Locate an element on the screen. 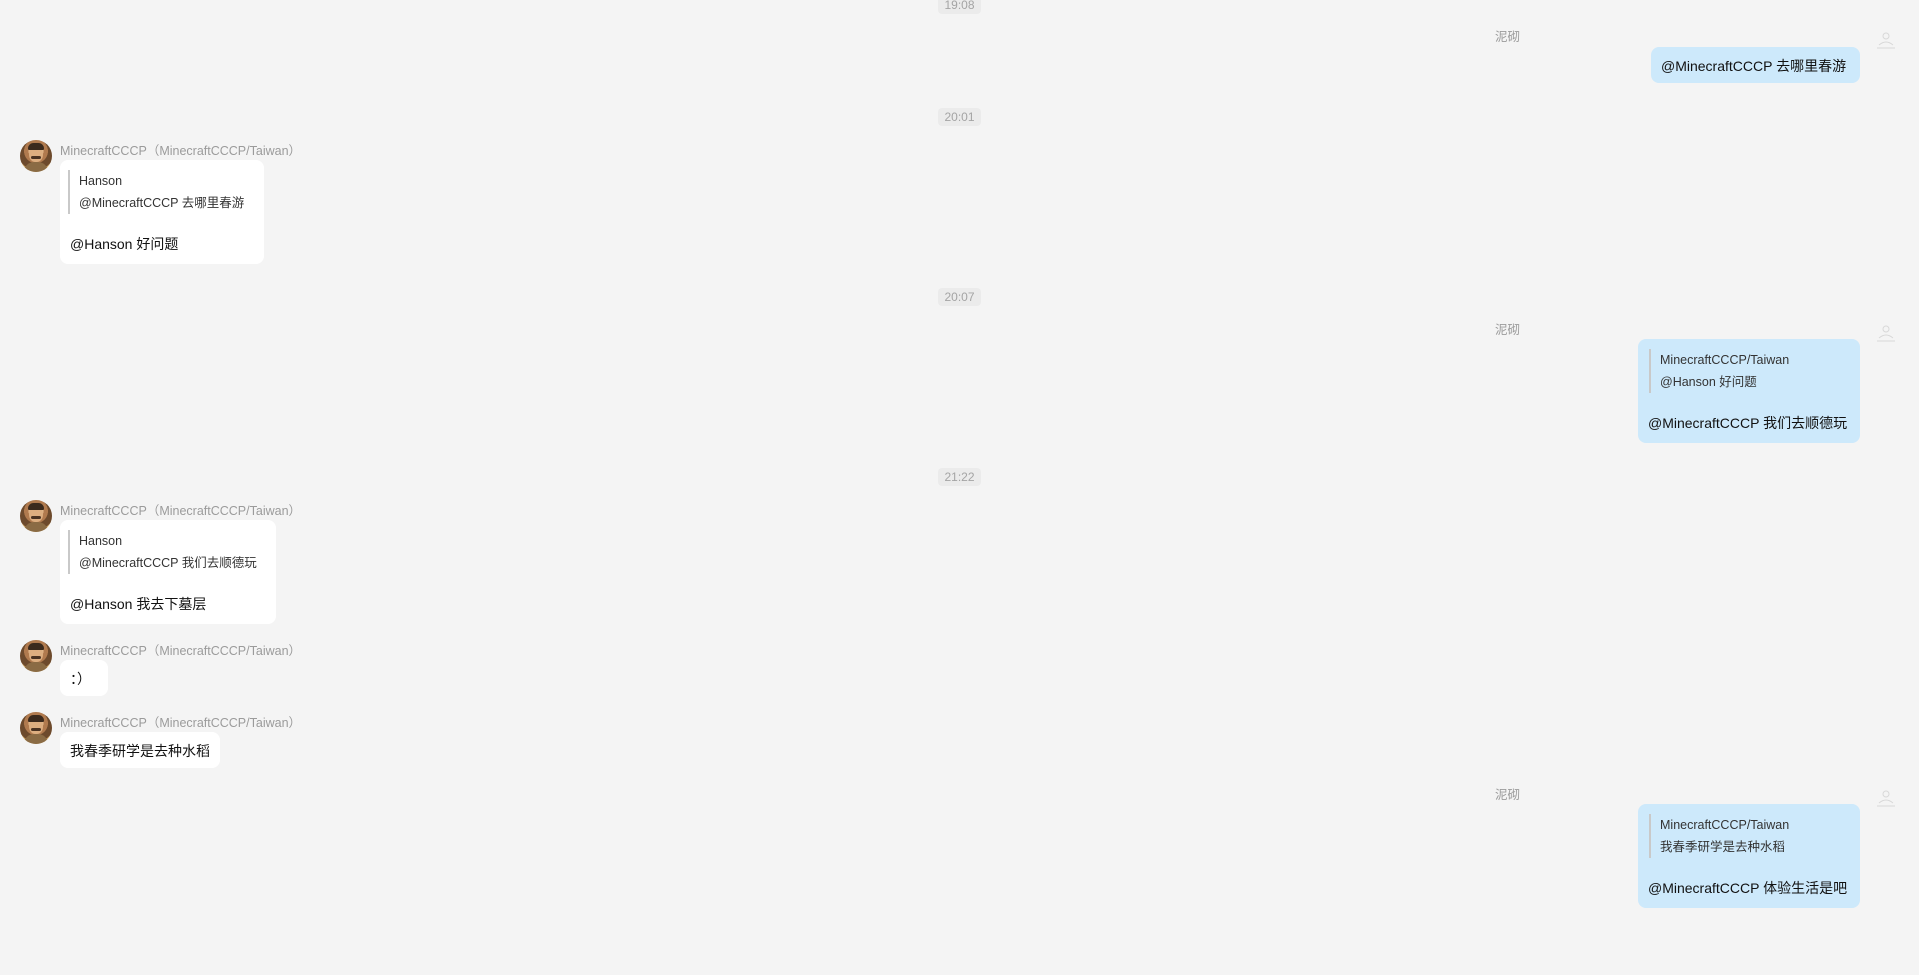  timestamp-divider: 20:07 is located at coordinates (959, 297).